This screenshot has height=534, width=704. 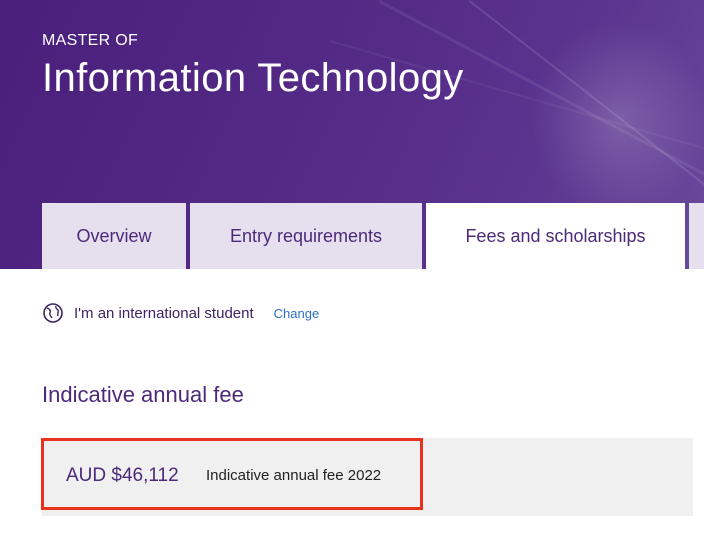 I want to click on tab-overview: Overview, so click(x=114, y=236).